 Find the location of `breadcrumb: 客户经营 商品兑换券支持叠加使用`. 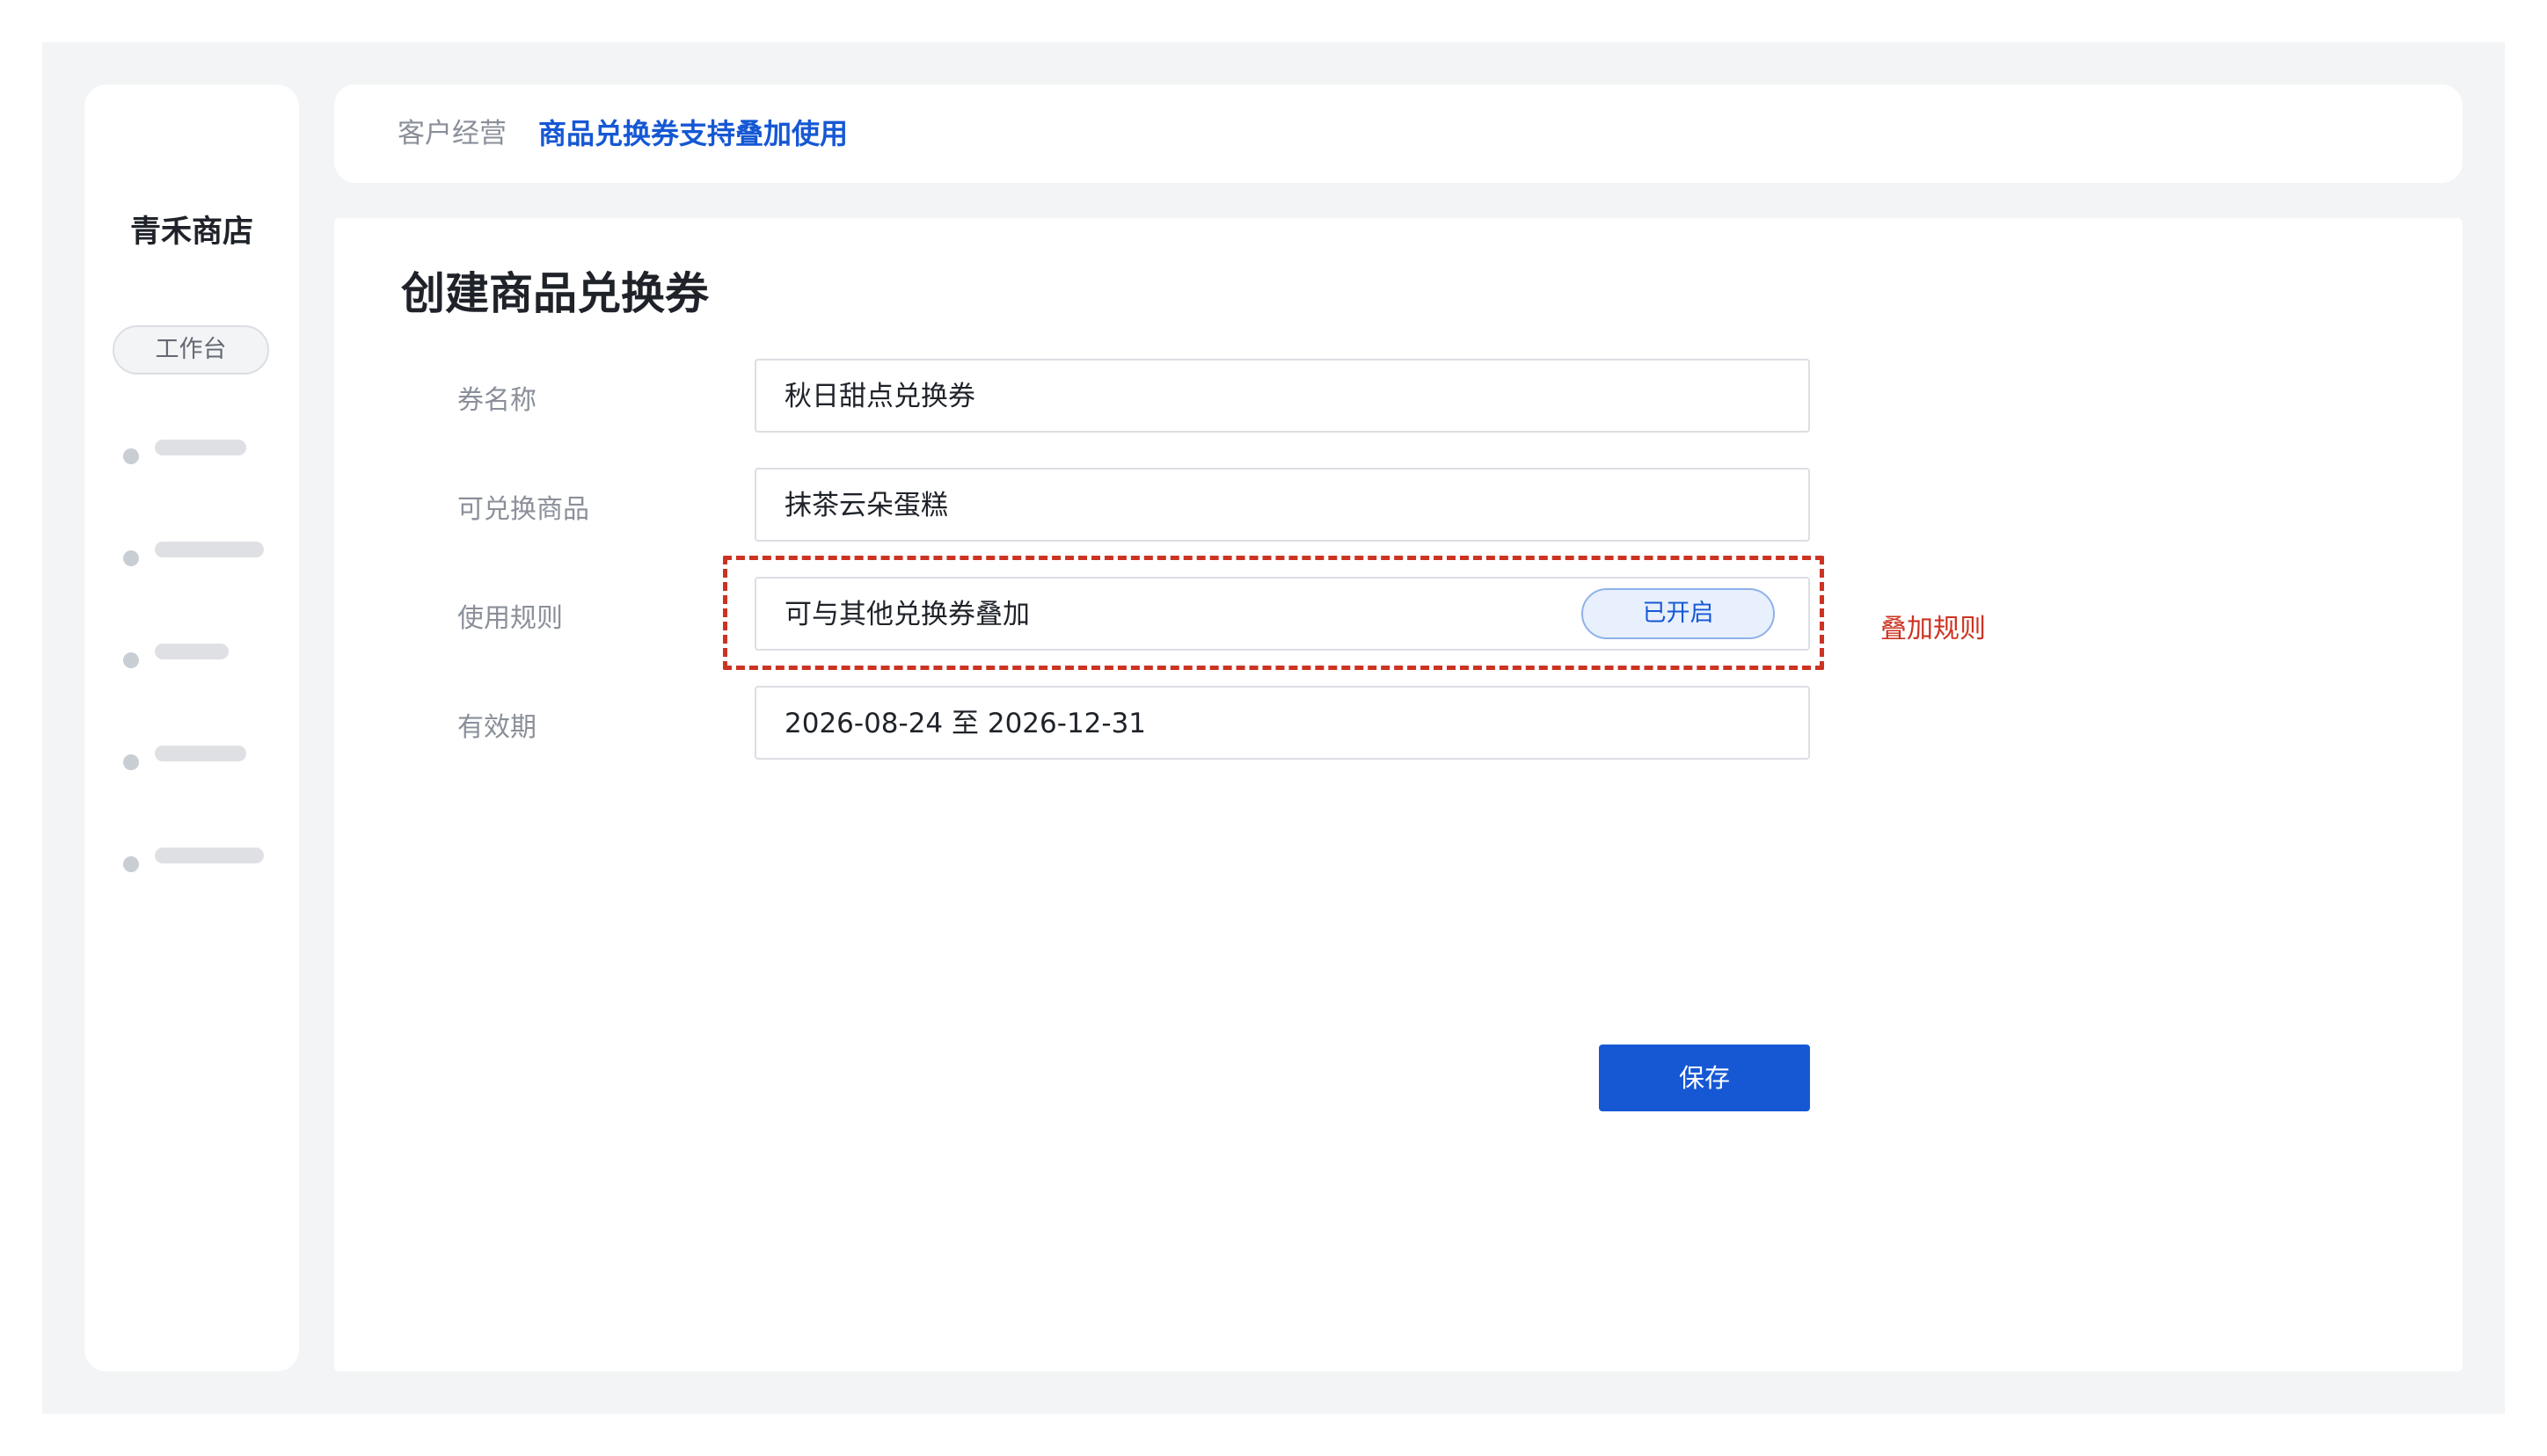

breadcrumb: 客户经营 商品兑换券支持叠加使用 is located at coordinates (1398, 133).